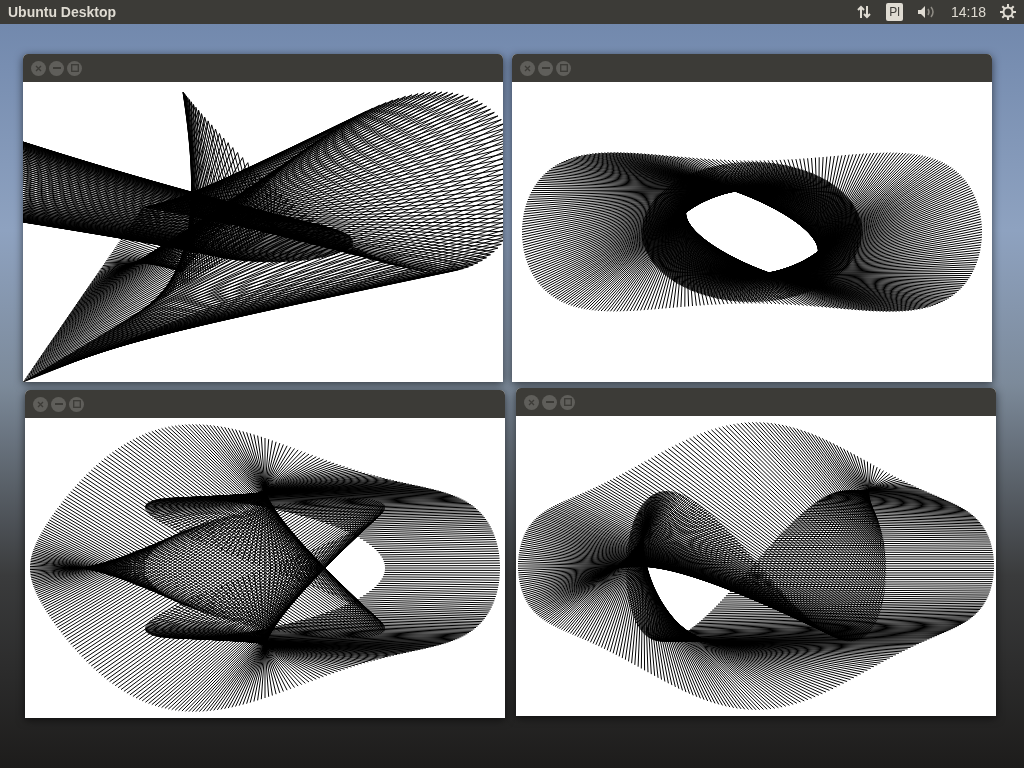 The image size is (1024, 768). Describe the element at coordinates (926, 12) in the screenshot. I see `volume-icon` at that location.